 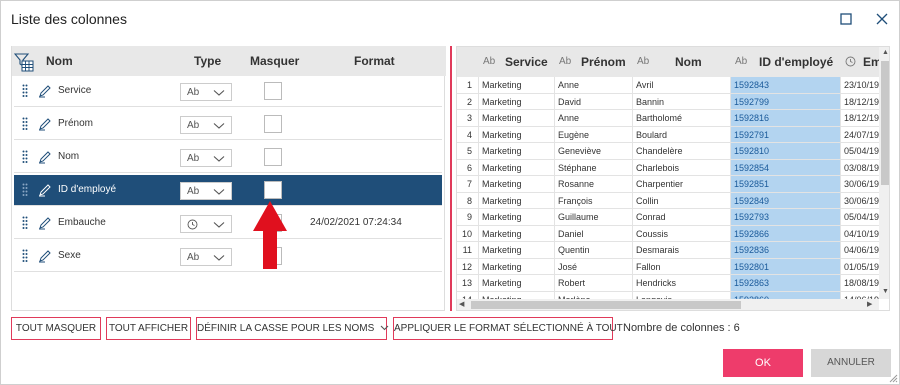 What do you see at coordinates (292, 328) in the screenshot?
I see `set-case-button: DÉFINIR LA CASSE POUR LES NOMS` at bounding box center [292, 328].